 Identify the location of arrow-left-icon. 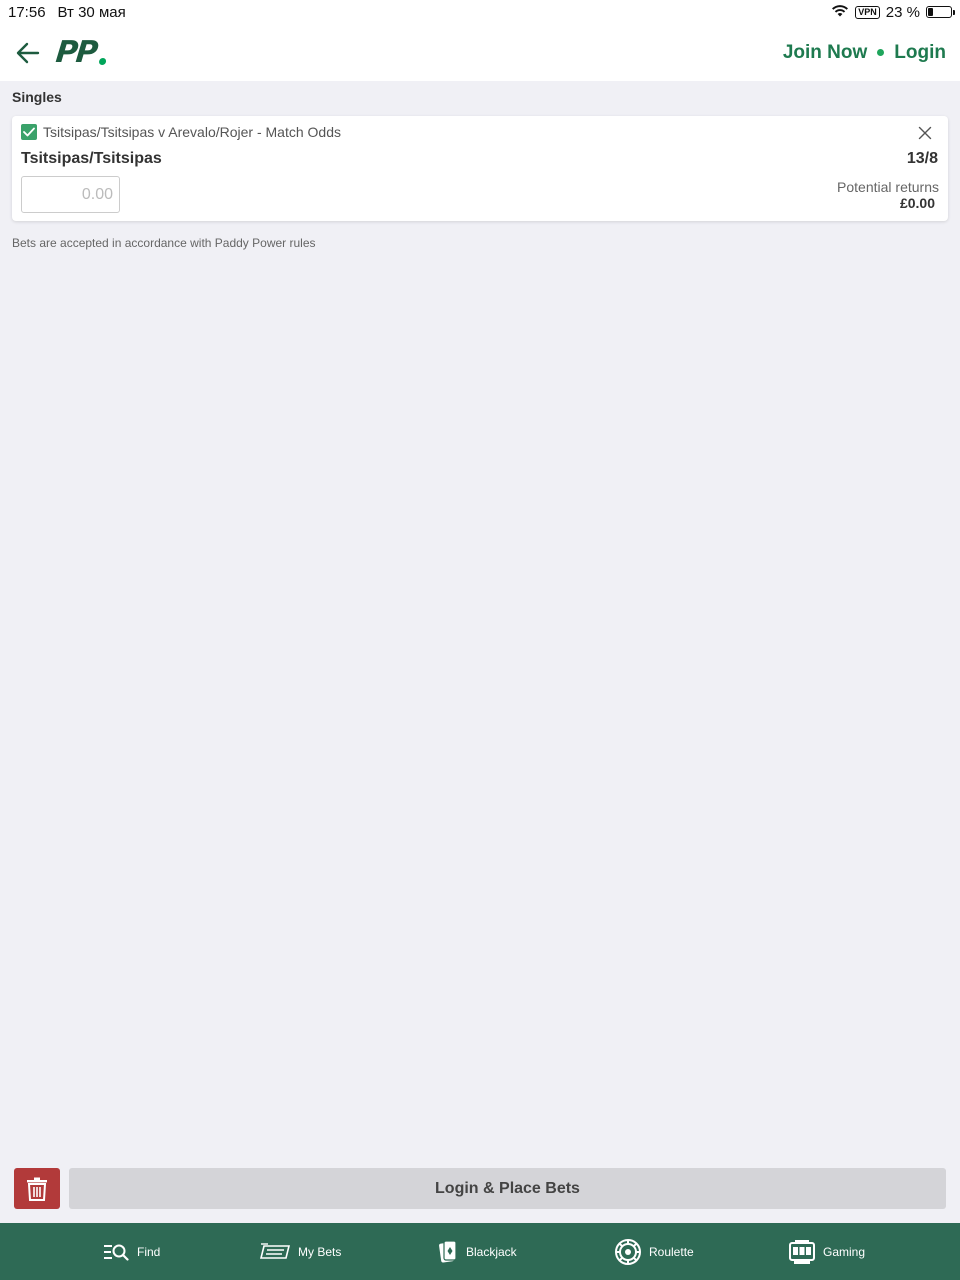
(28, 52).